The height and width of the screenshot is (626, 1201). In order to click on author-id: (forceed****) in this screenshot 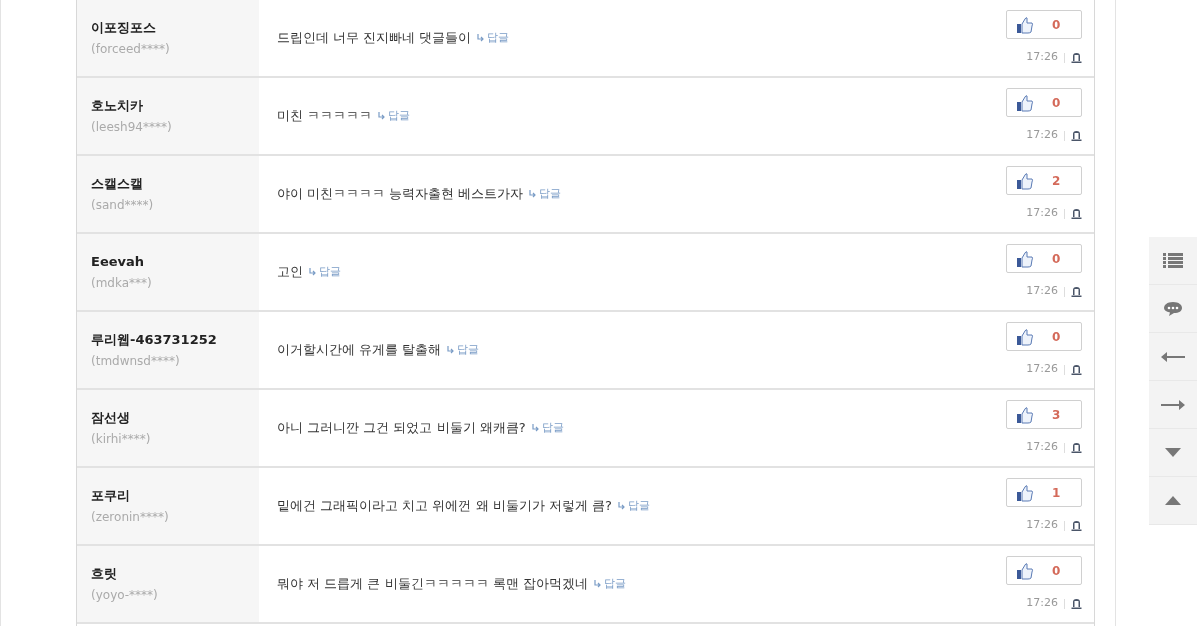, I will do `click(131, 50)`.